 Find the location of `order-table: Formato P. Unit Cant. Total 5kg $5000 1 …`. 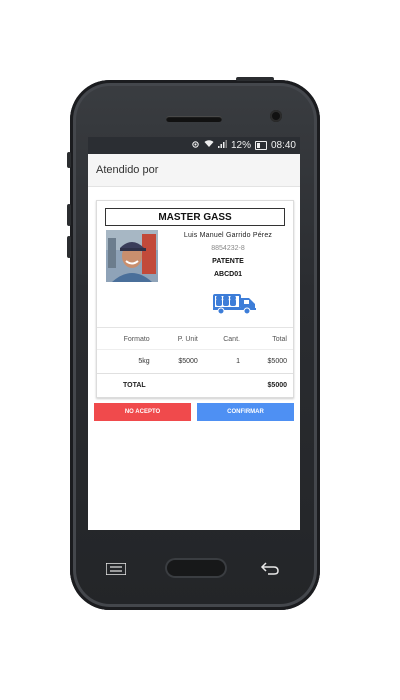

order-table: Formato P. Unit Cant. Total 5kg $5000 1 … is located at coordinates (195, 363).